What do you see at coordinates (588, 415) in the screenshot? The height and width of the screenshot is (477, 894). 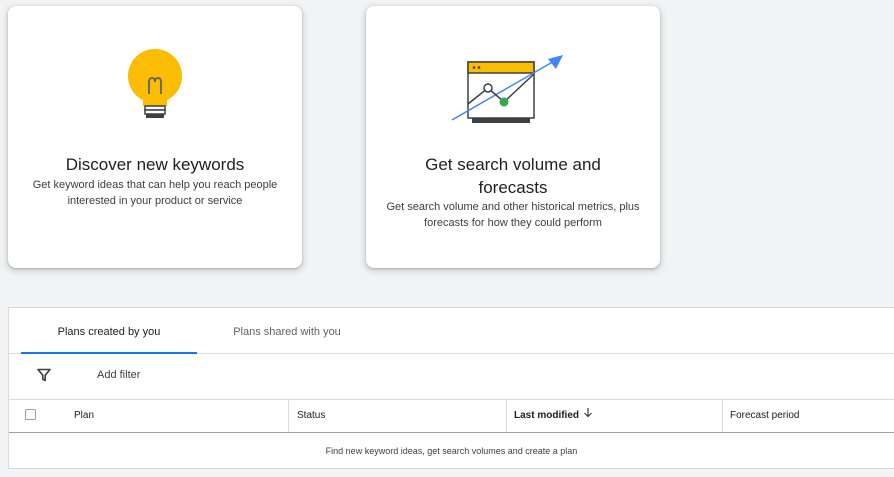 I see `arrow-down-icon` at bounding box center [588, 415].